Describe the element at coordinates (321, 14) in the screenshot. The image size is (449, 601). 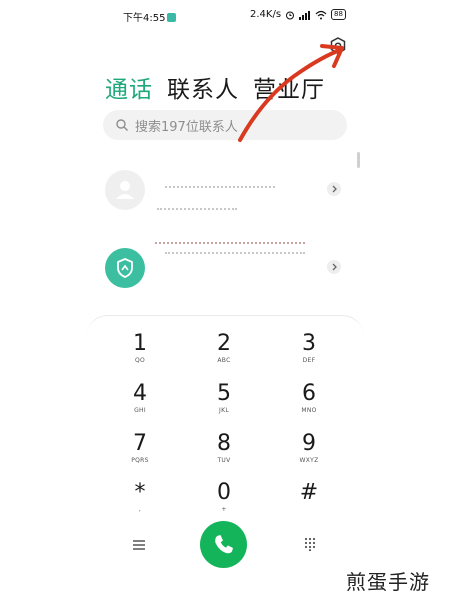
I see `wifi-icon` at that location.